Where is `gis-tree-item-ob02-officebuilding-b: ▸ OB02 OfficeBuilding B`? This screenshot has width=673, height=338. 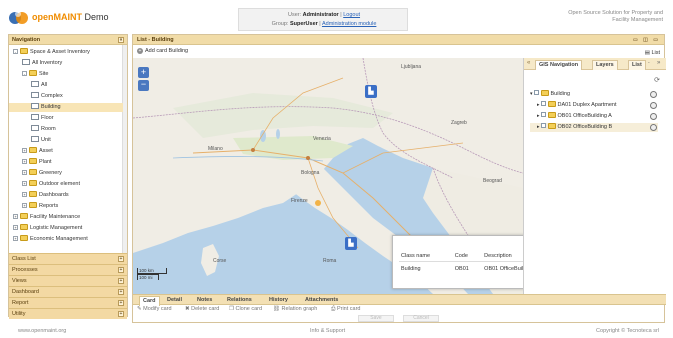 gis-tree-item-ob02-officebuilding-b: ▸ OB02 OfficeBuilding B is located at coordinates (594, 127).